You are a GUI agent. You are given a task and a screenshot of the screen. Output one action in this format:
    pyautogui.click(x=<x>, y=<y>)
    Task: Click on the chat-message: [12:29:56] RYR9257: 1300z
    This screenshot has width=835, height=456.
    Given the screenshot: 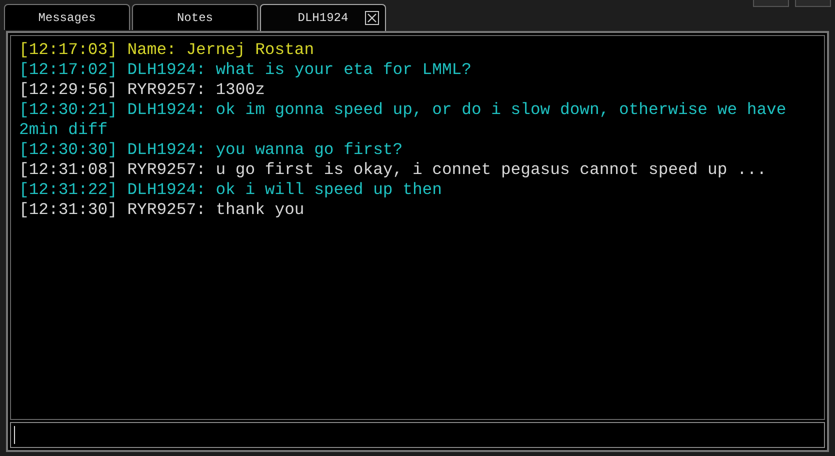 What is the action you would take?
    pyautogui.click(x=142, y=90)
    